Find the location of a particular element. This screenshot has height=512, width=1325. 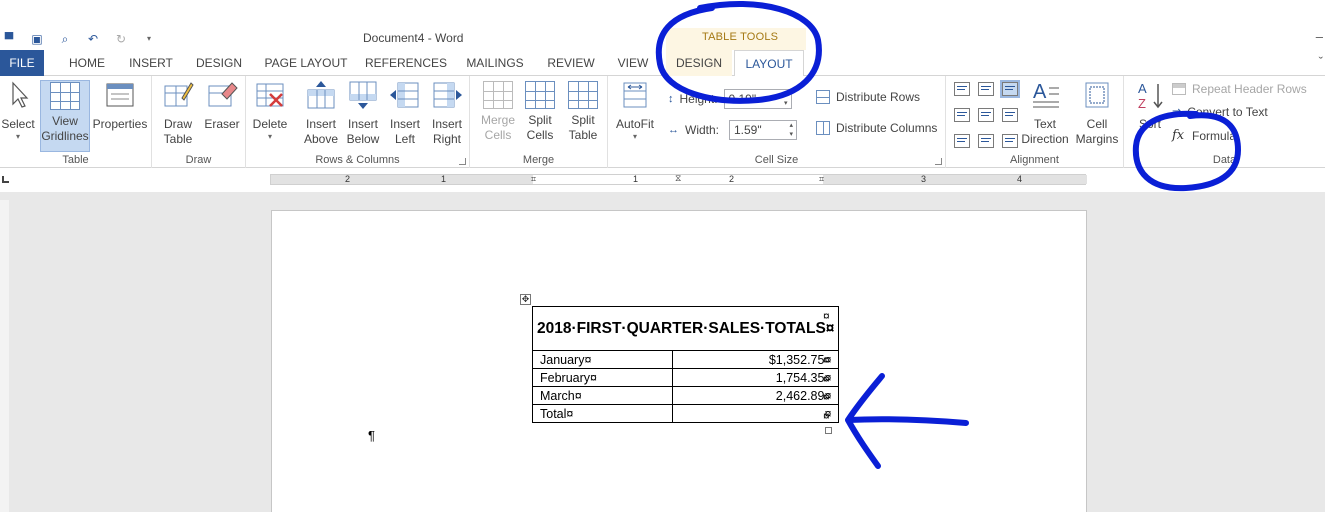

tab-view: VIEW is located at coordinates (633, 63).